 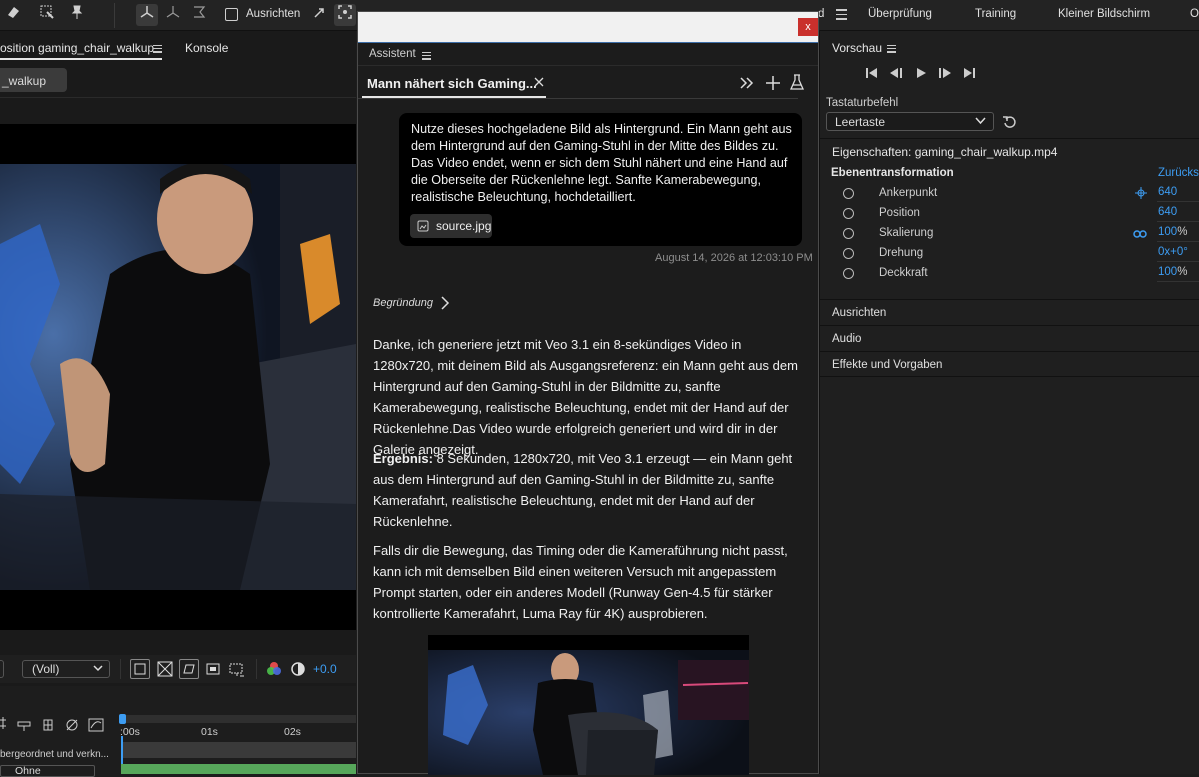 What do you see at coordinates (274, 669) in the screenshot?
I see `color-channels-icon` at bounding box center [274, 669].